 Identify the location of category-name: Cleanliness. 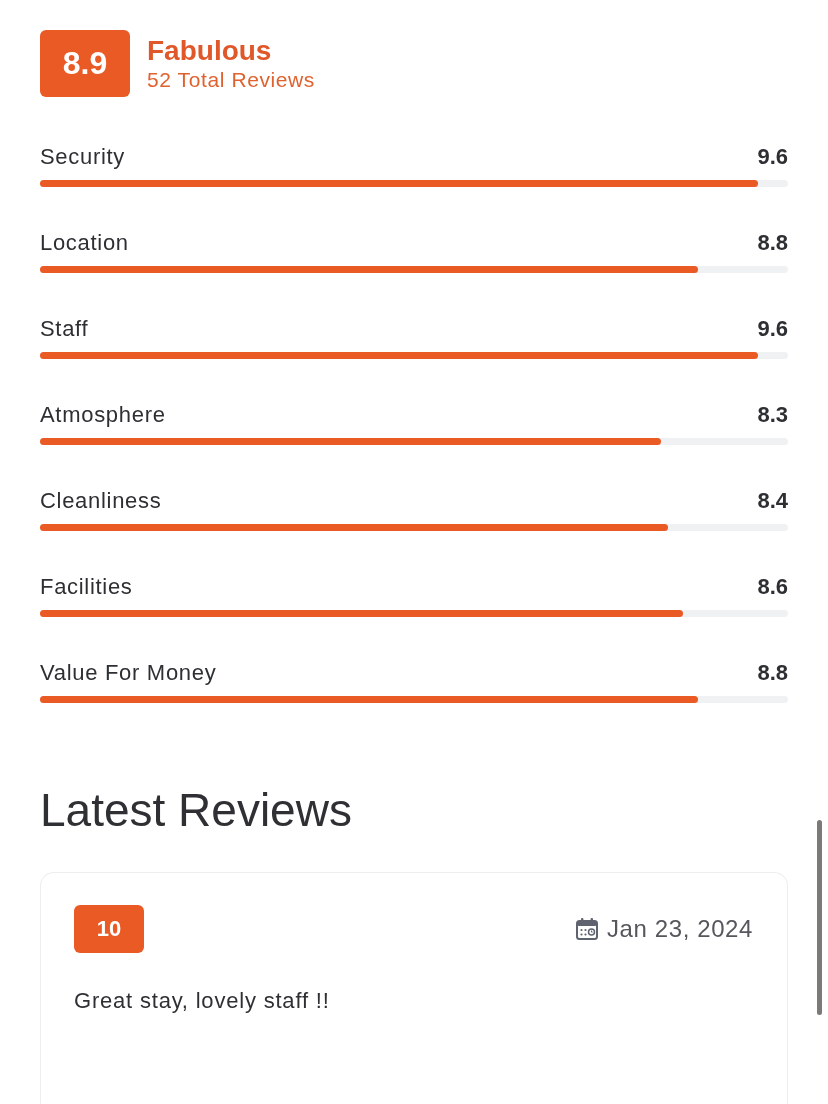
(101, 501).